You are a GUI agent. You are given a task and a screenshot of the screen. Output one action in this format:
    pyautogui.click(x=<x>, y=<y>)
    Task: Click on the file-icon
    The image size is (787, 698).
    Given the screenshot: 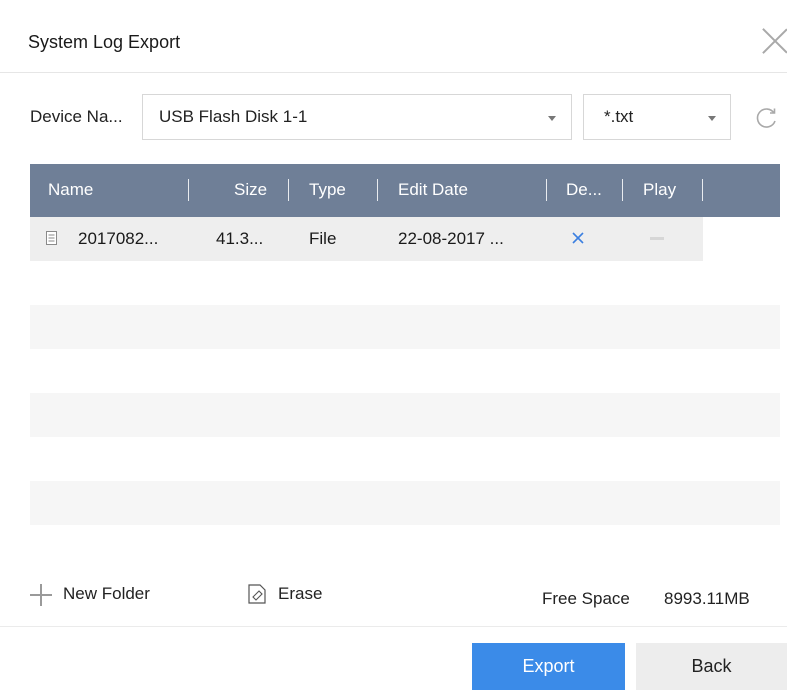 What is the action you would take?
    pyautogui.click(x=51, y=238)
    